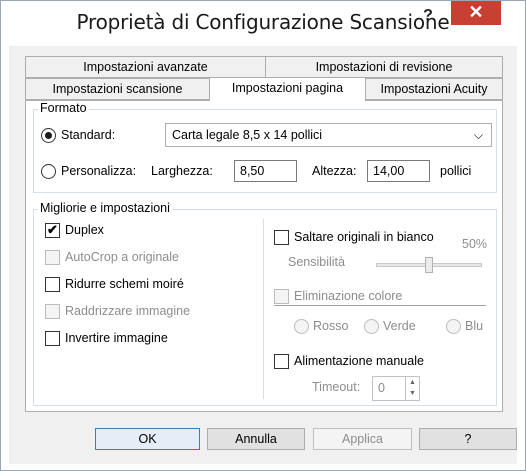  What do you see at coordinates (380, 305) in the screenshot?
I see `eliminazione-separator` at bounding box center [380, 305].